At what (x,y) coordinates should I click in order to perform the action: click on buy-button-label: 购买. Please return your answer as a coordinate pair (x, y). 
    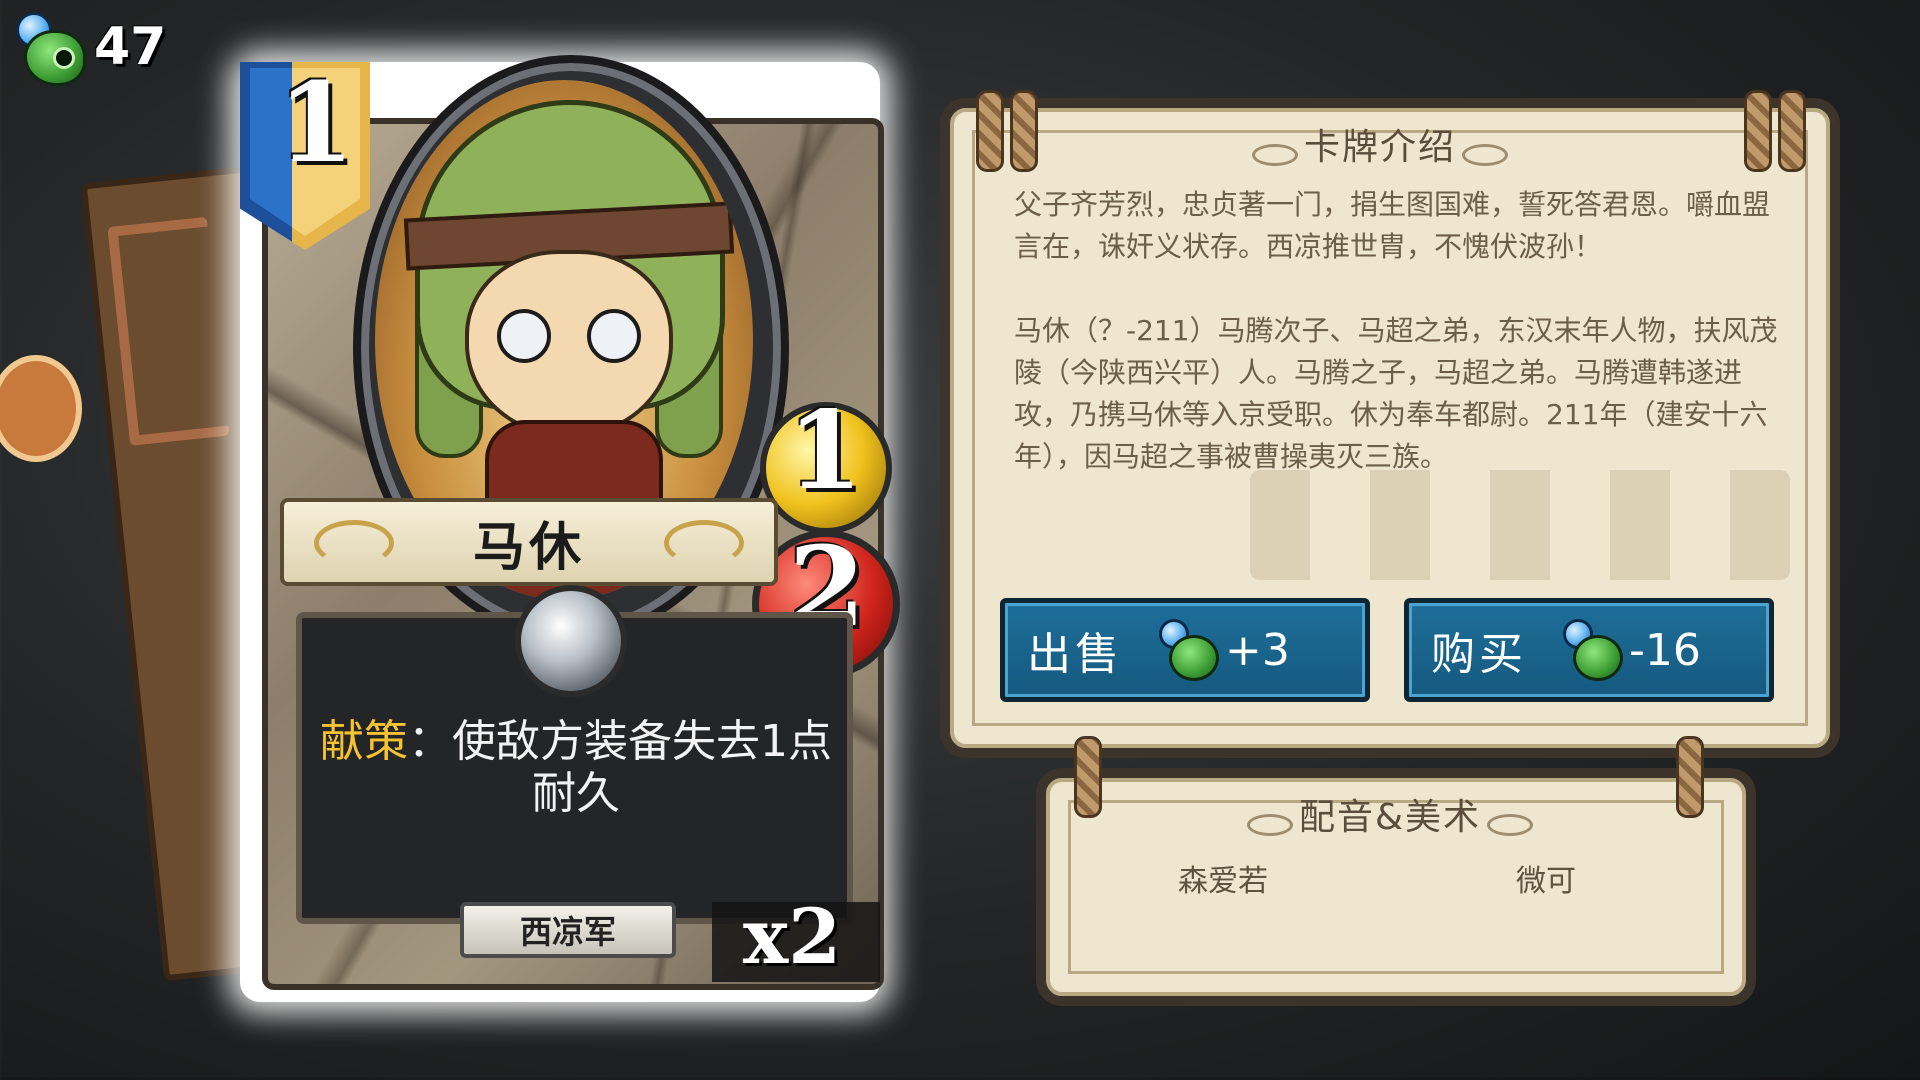
    Looking at the image, I should click on (1479, 654).